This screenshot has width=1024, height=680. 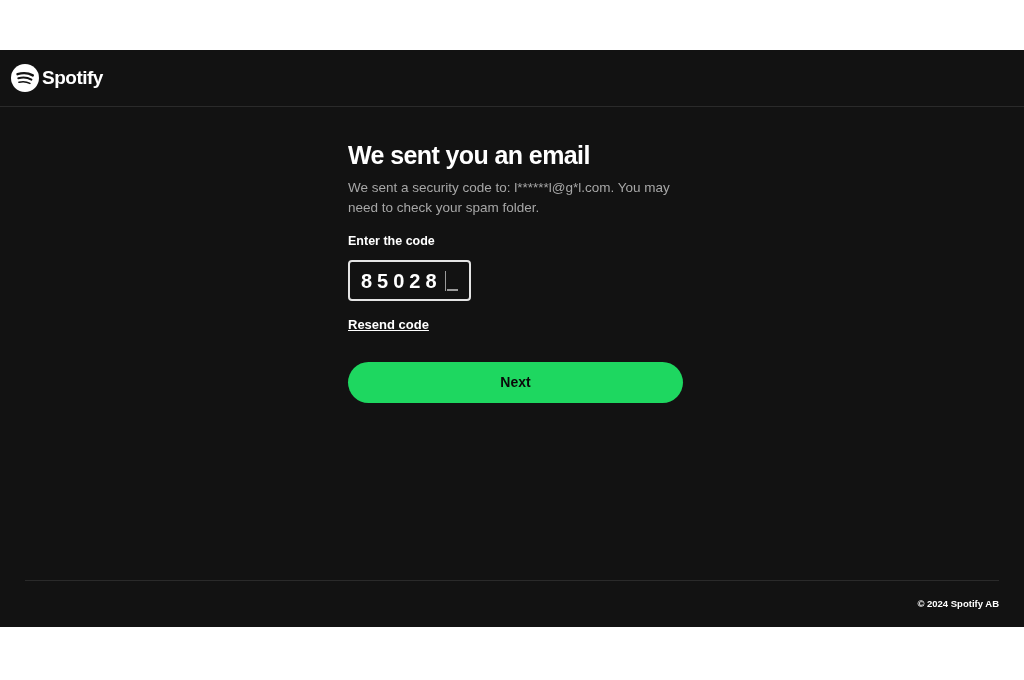 I want to click on logo-icon, so click(x=25, y=78).